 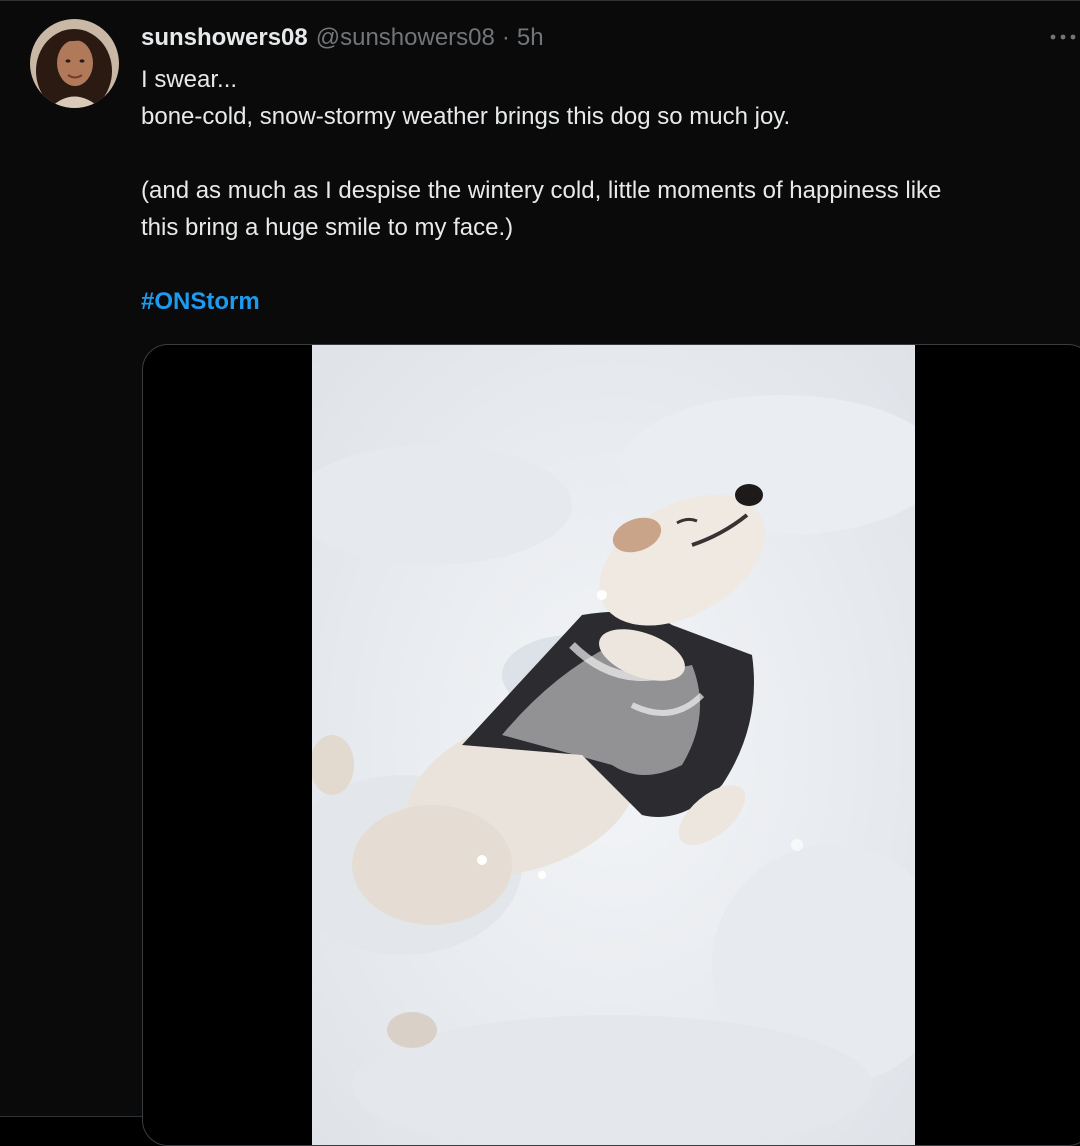 I want to click on tweet-header: sunshowers08 @sunshowers08 · 5h, so click(x=342, y=38).